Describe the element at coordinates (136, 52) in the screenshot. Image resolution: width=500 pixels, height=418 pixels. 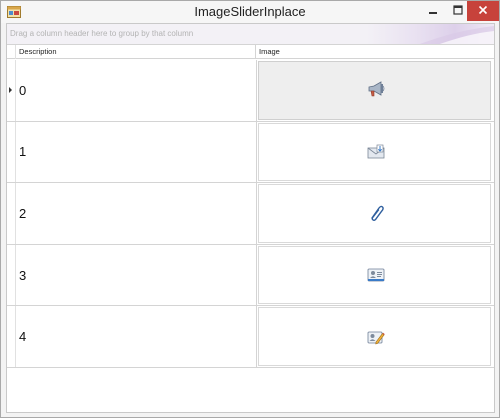
I see `column-header-description: Description` at that location.